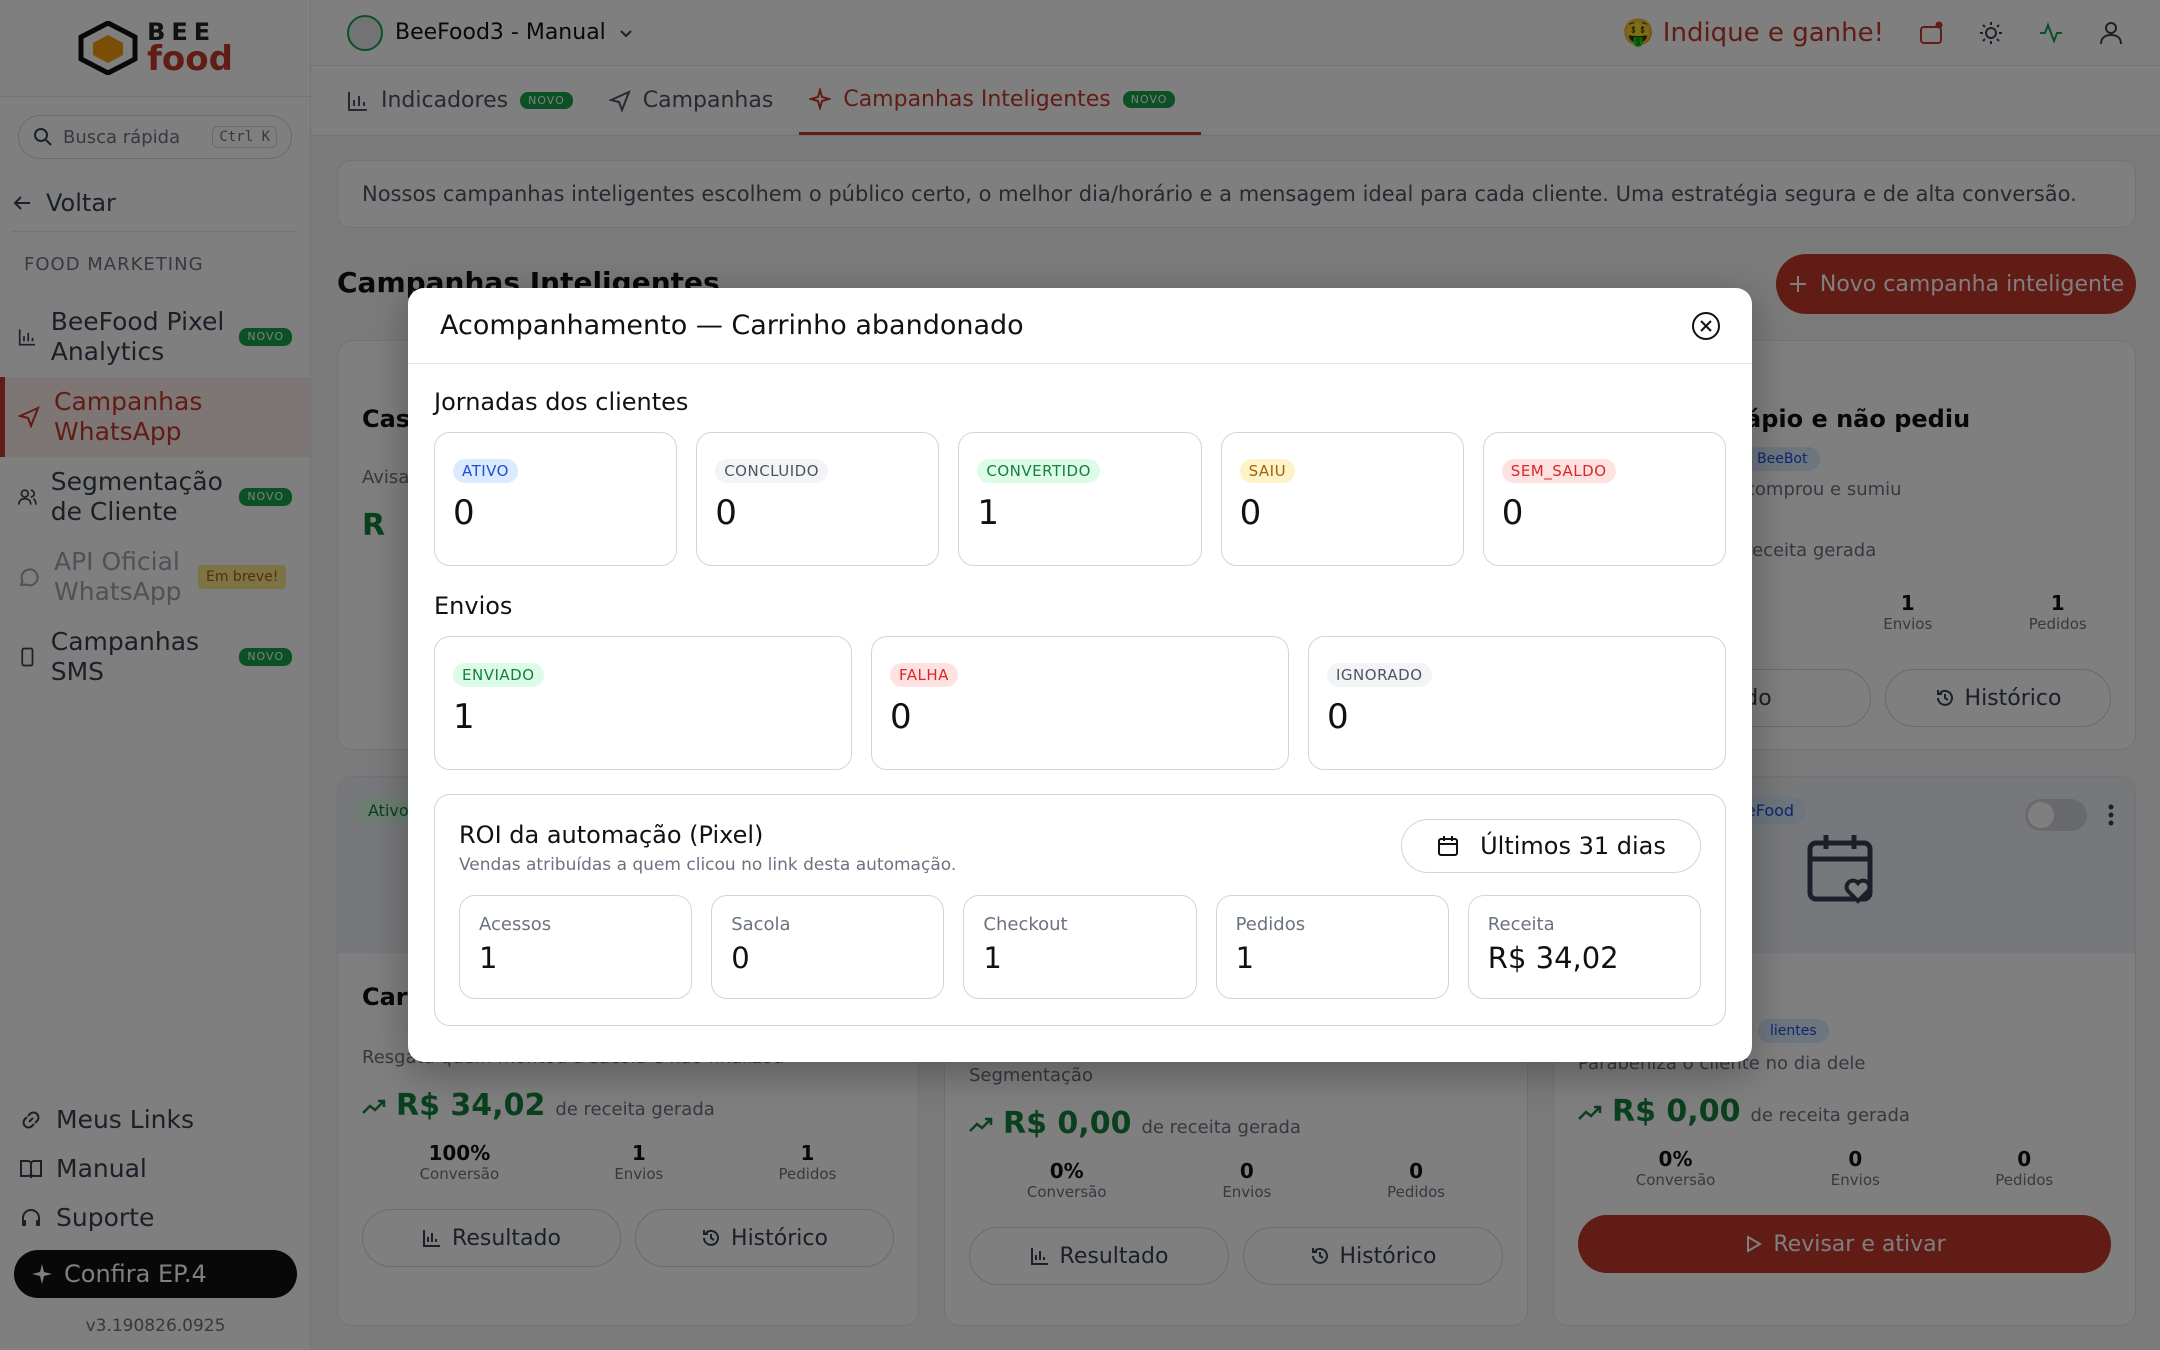  I want to click on roi-metric-checkout: Checkout 1, so click(1080, 947).